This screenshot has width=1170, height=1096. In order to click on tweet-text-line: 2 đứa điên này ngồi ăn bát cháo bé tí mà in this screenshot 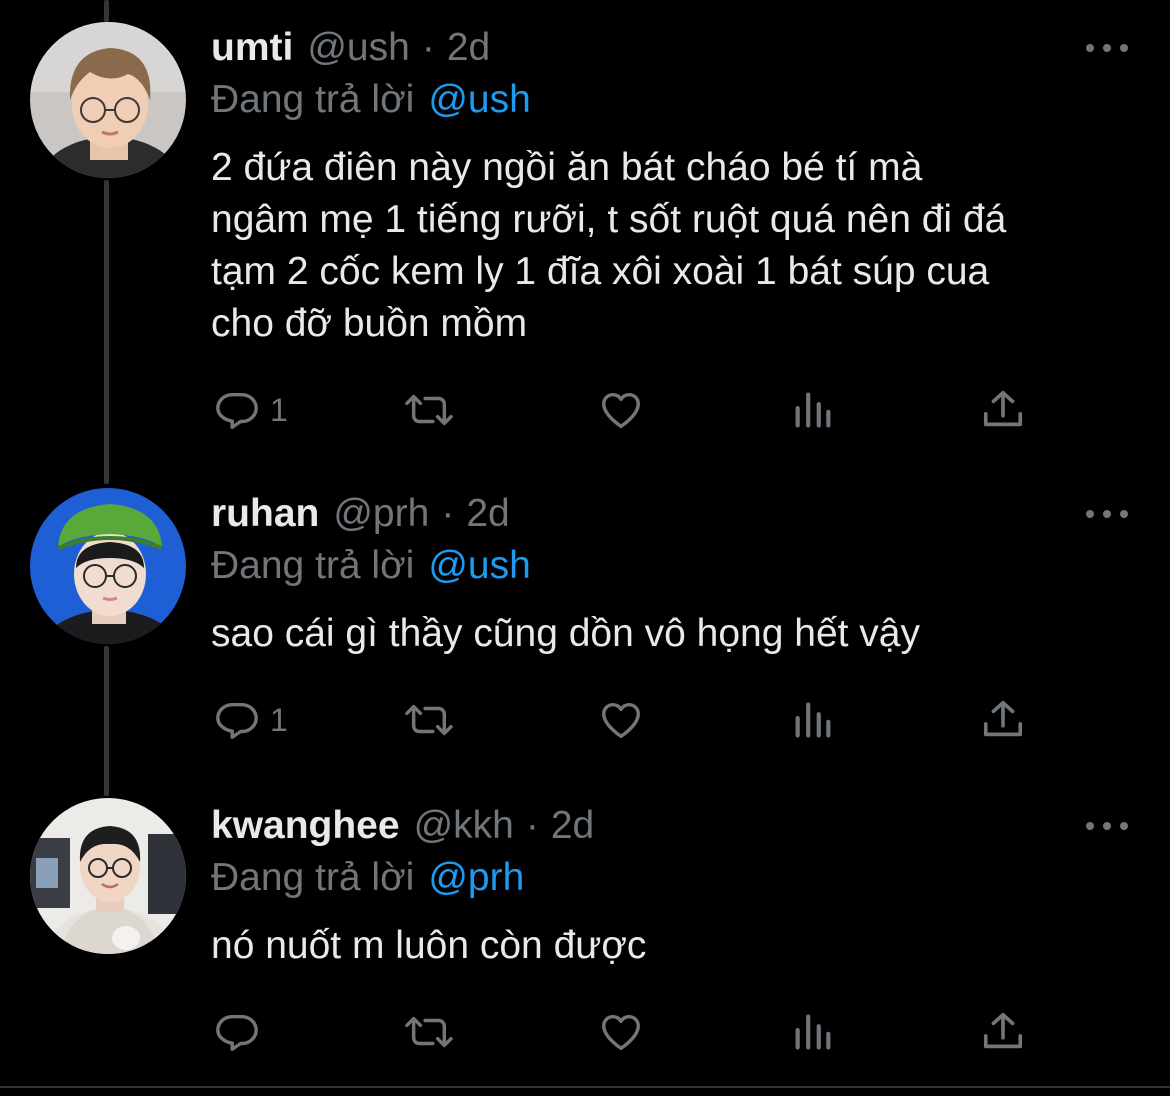, I will do `click(567, 167)`.